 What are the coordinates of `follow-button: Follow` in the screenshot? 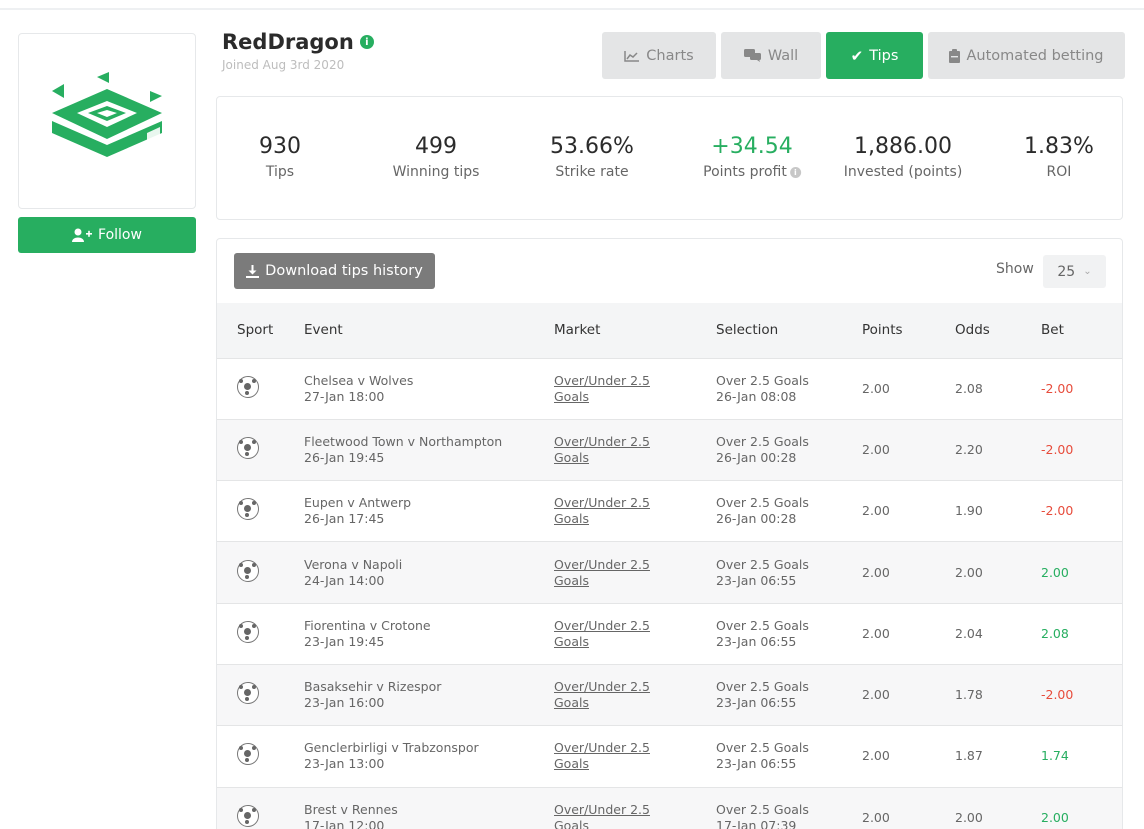 It's located at (107, 235).